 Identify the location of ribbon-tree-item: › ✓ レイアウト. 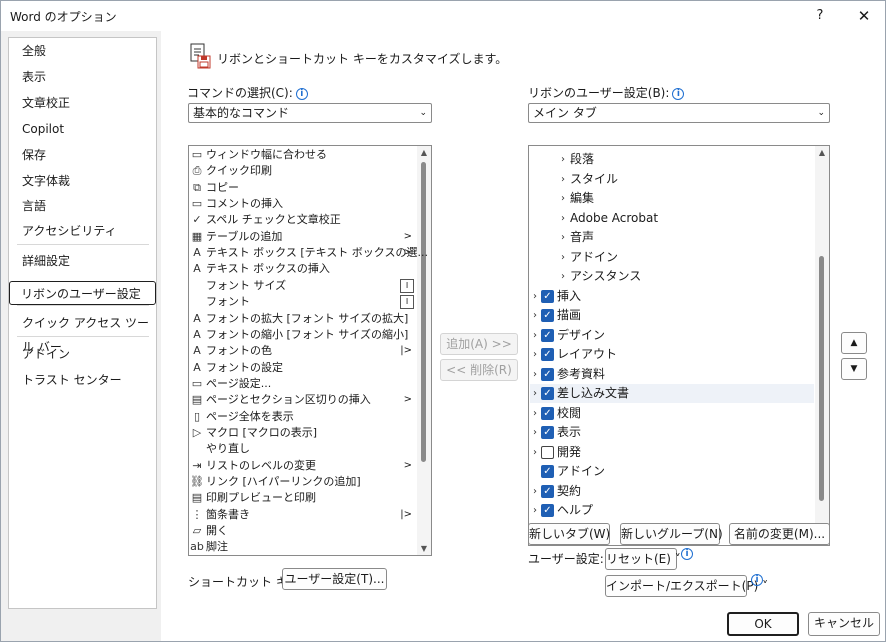
(672, 354).